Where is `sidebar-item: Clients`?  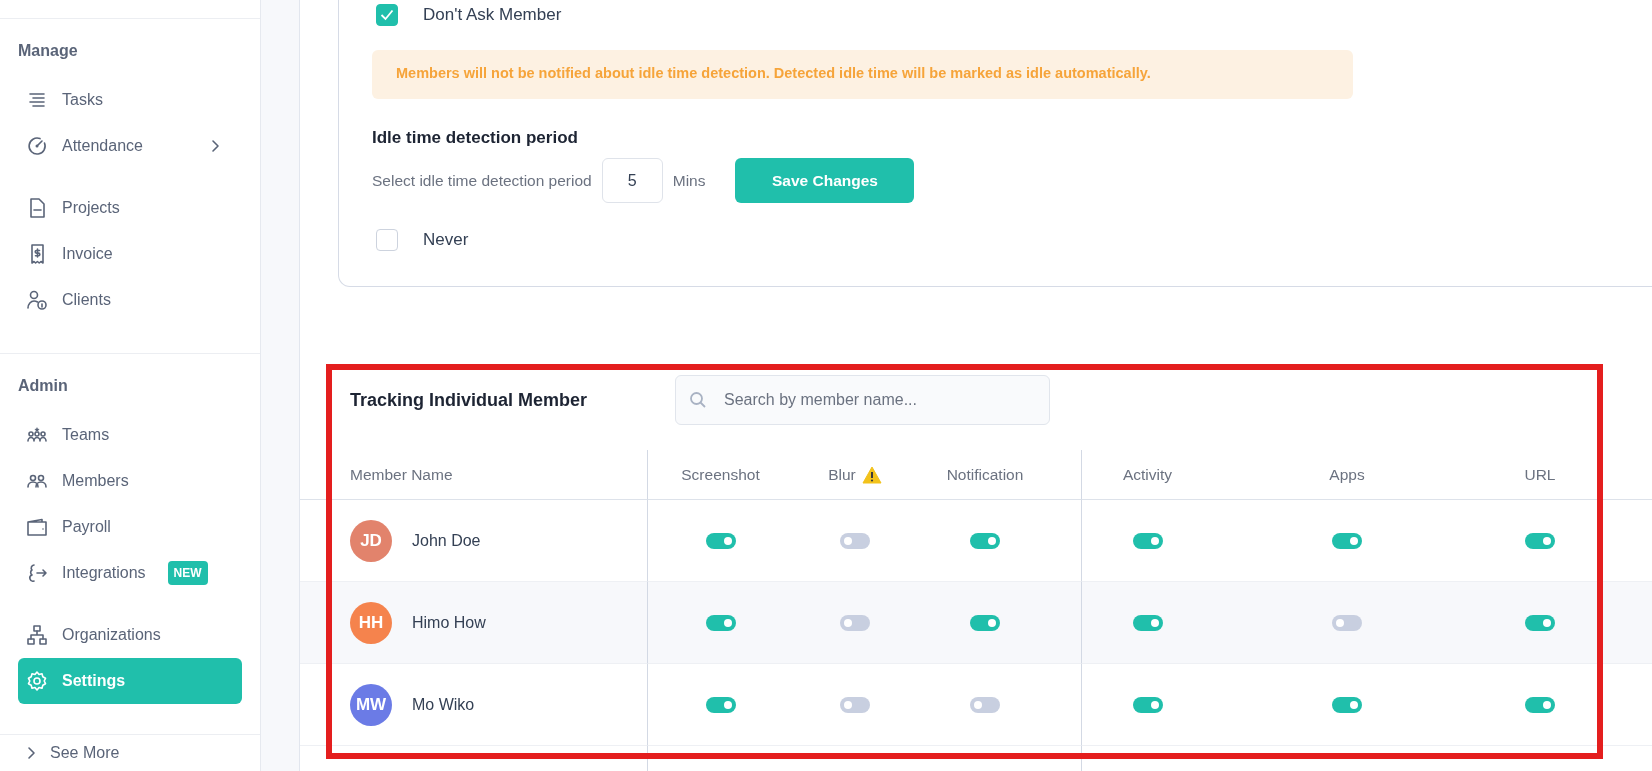
sidebar-item: Clients is located at coordinates (130, 300).